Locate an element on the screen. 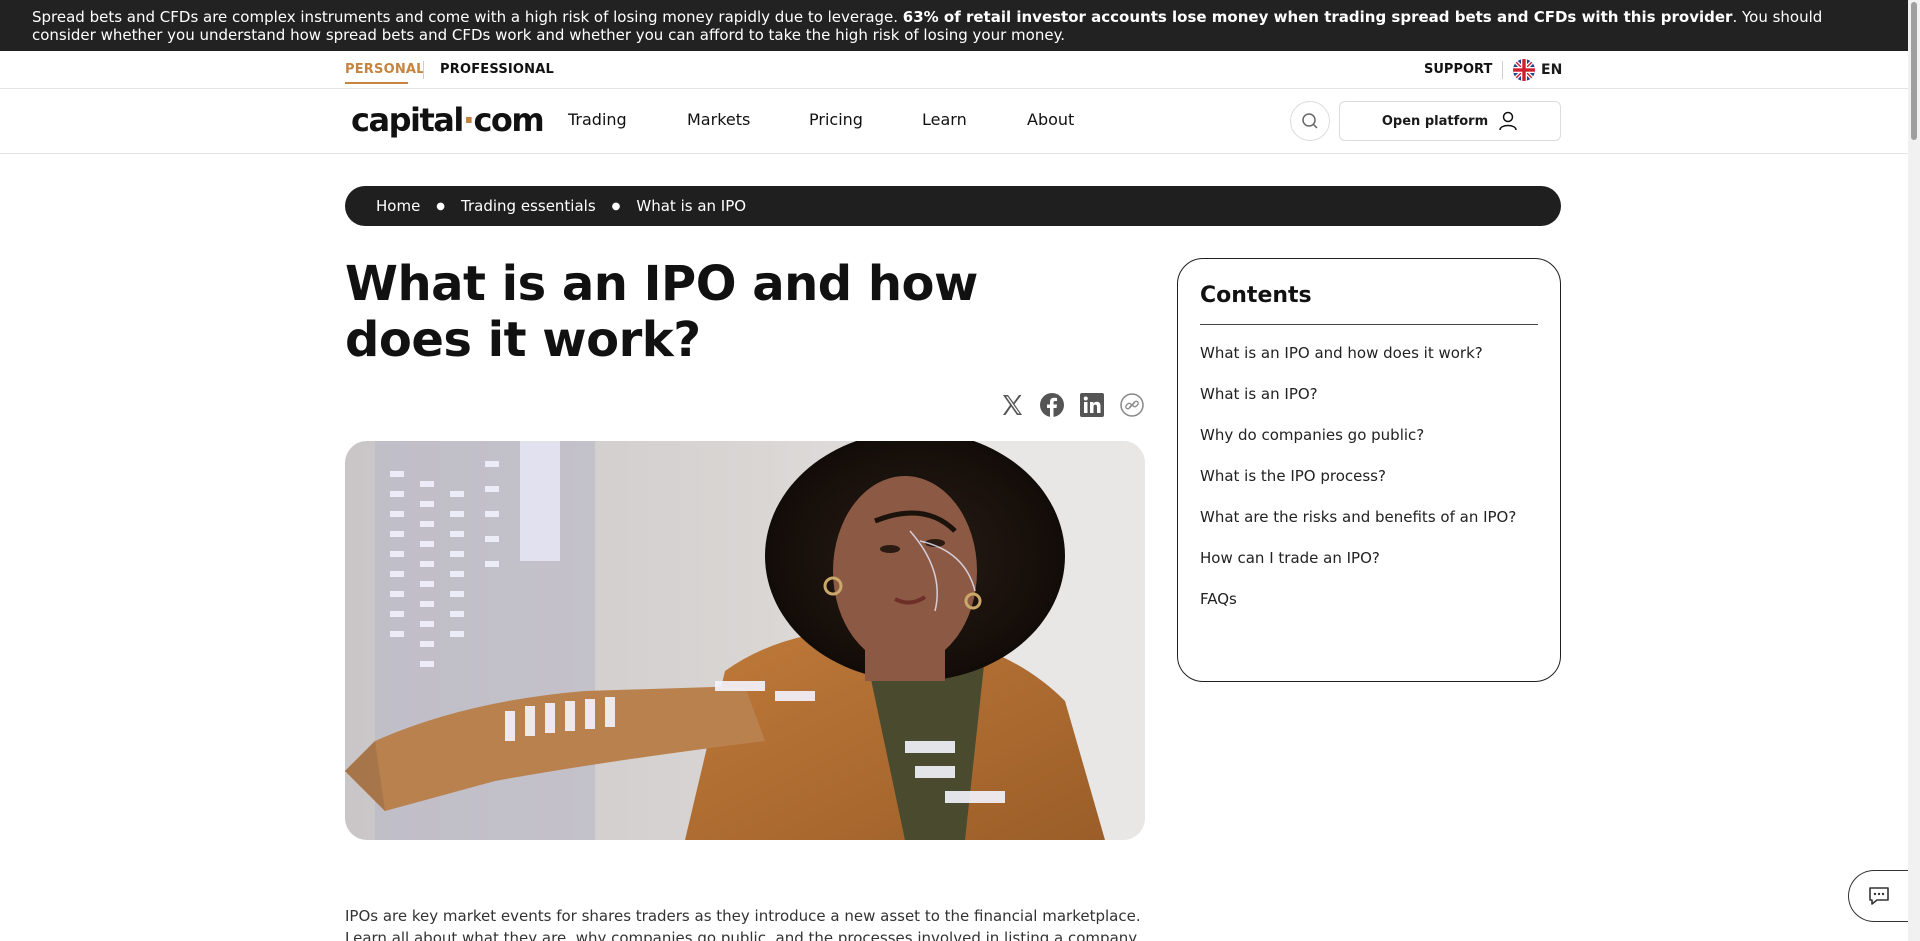 The width and height of the screenshot is (1920, 941). page-scrollbar is located at coordinates (1914, 470).